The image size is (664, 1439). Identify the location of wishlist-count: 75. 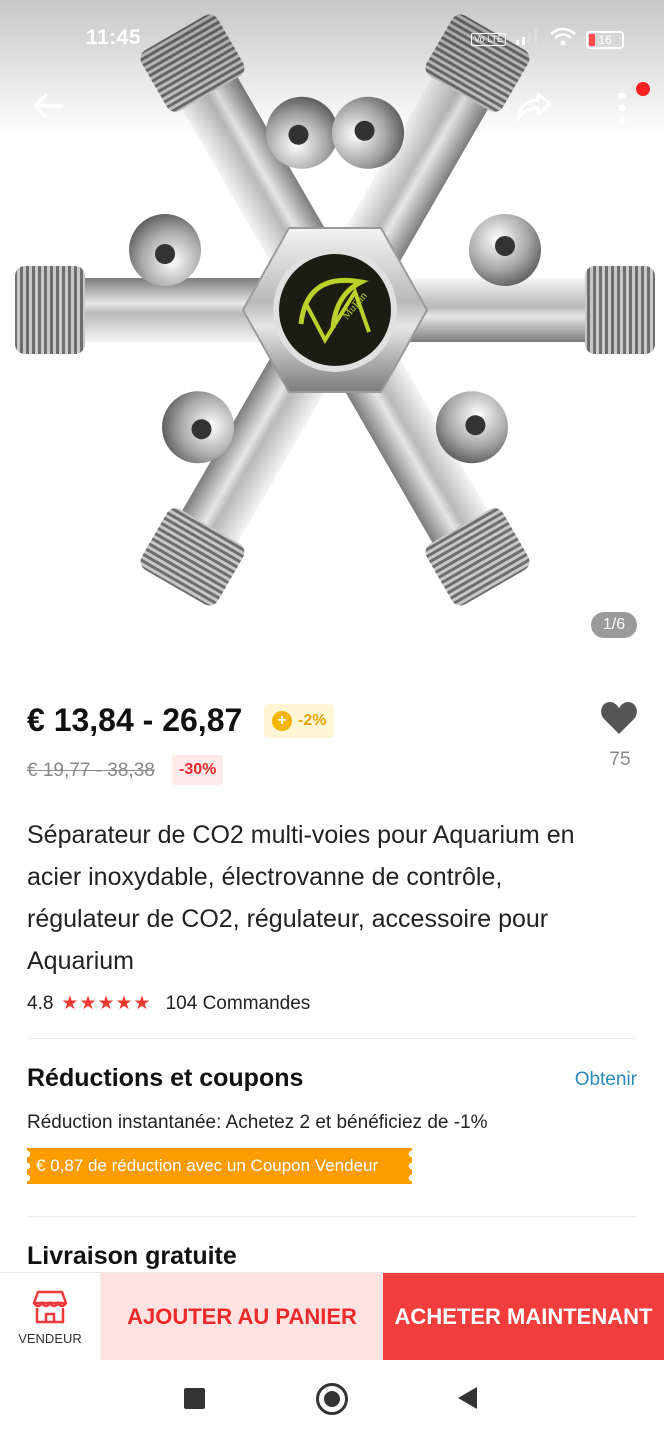
(620, 759).